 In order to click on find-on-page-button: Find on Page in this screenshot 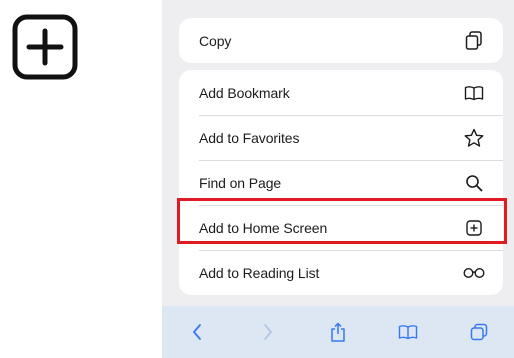, I will do `click(341, 182)`.